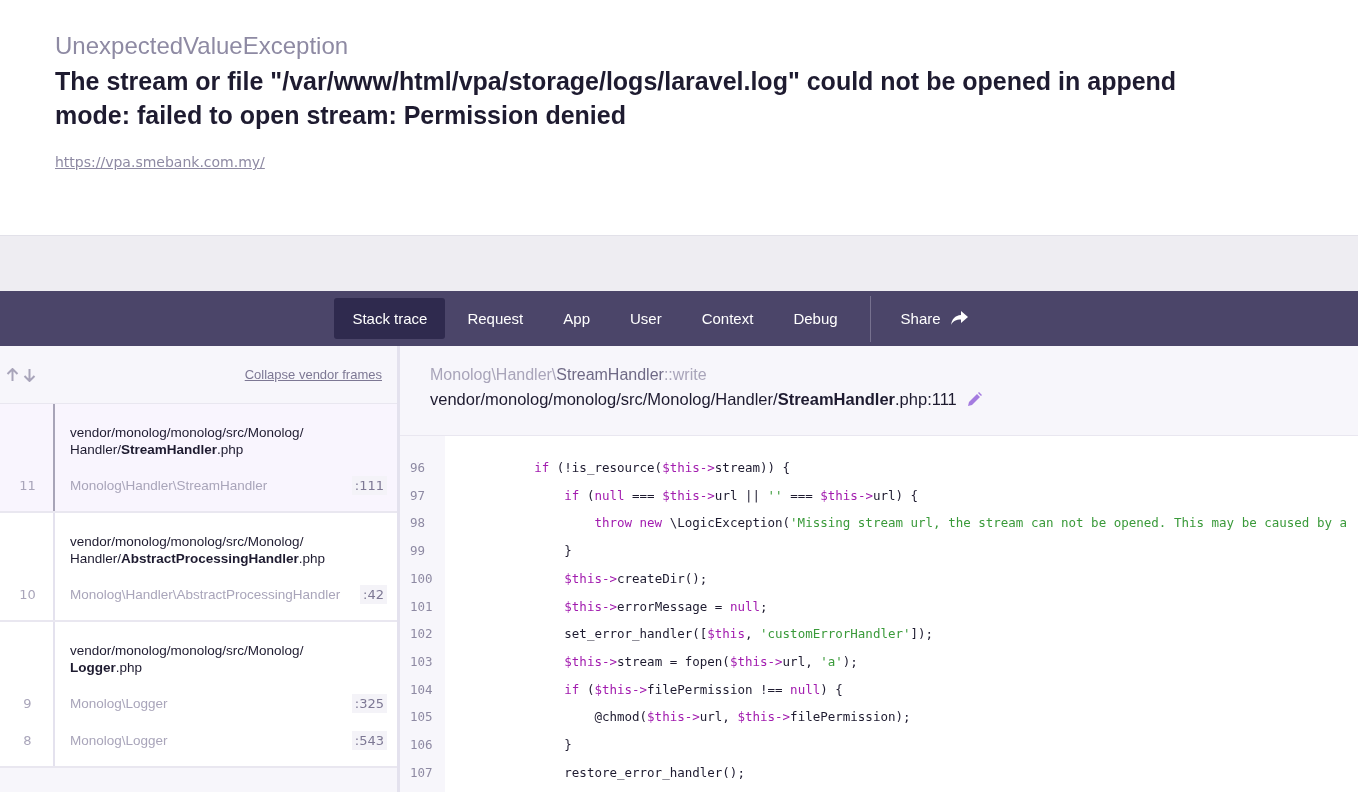 Image resolution: width=1358 pixels, height=792 pixels. I want to click on code-line: $this->errorMessage = null;, so click(666, 606).